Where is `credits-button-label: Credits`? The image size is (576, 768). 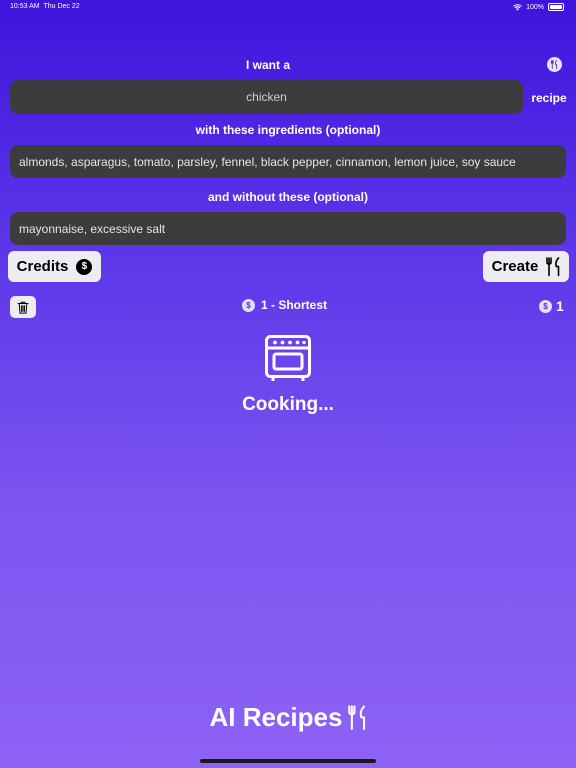 credits-button-label: Credits is located at coordinates (42, 266).